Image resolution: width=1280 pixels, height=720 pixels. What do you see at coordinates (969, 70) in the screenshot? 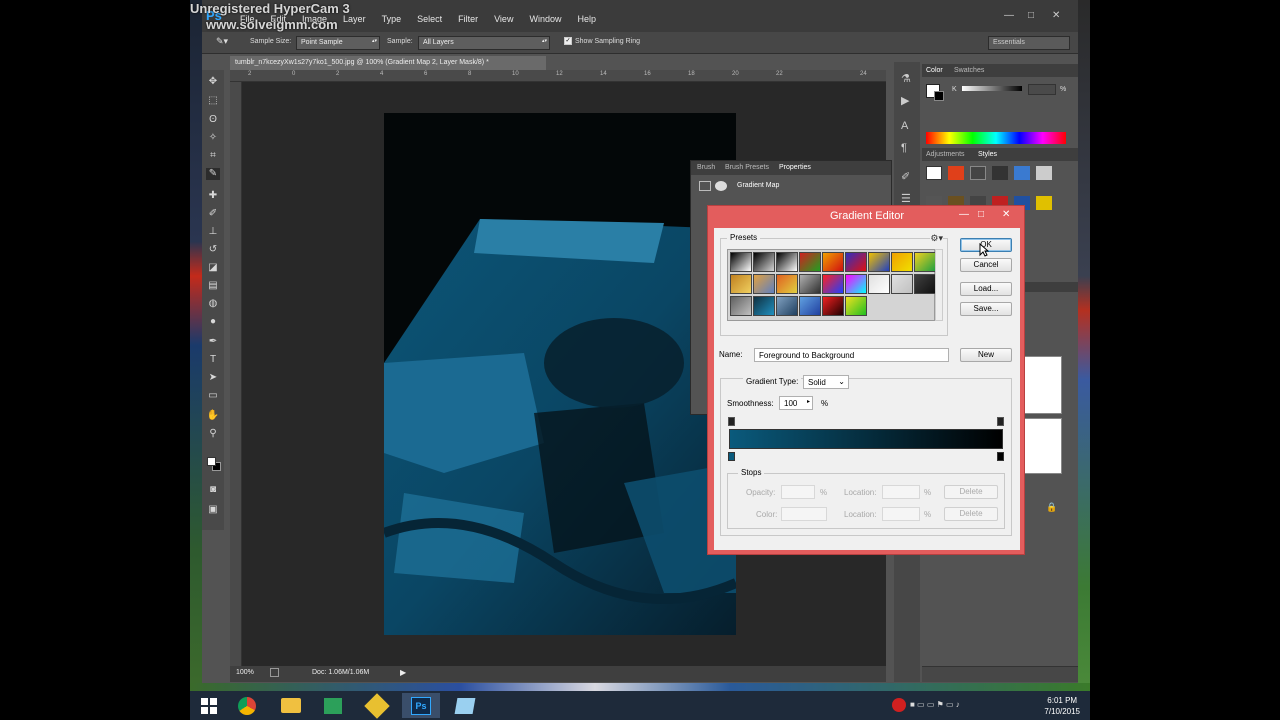
I see `tab-swatches: Swatches` at bounding box center [969, 70].